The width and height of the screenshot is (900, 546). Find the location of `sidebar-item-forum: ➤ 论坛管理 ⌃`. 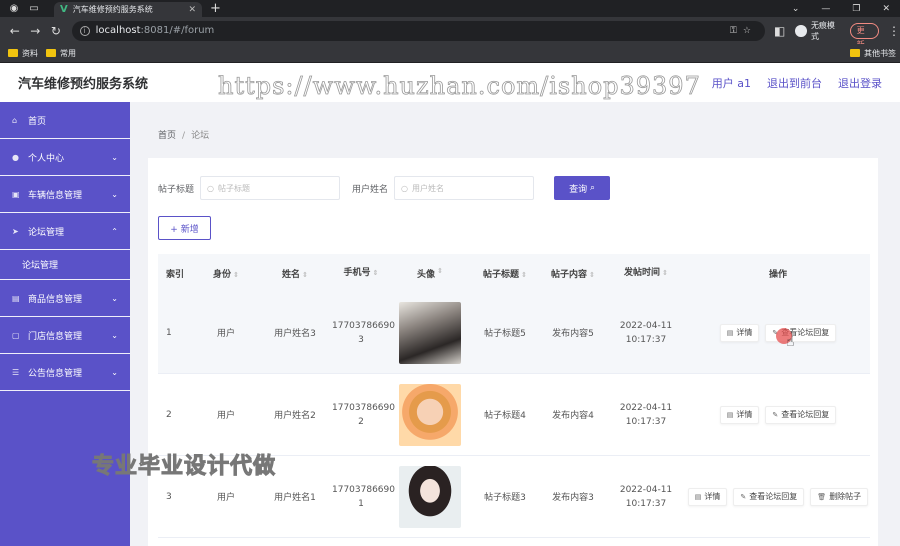

sidebar-item-forum: ➤ 论坛管理 ⌃ is located at coordinates (65, 231).